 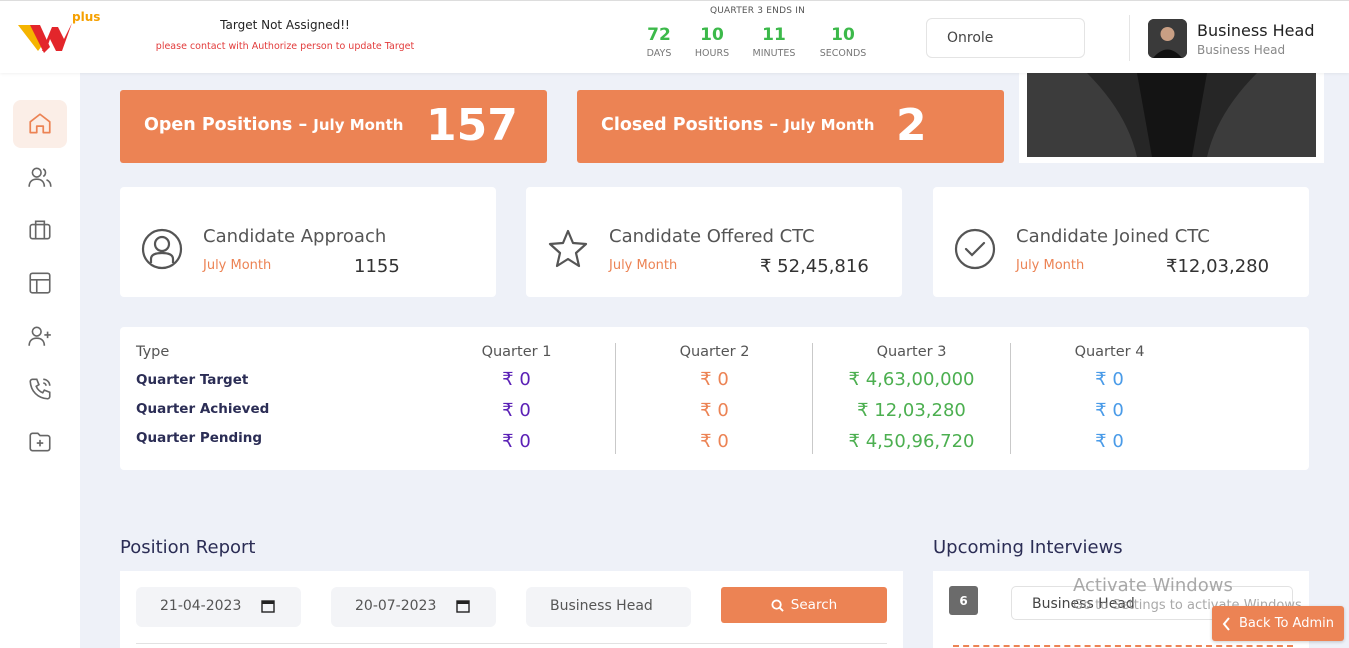 I want to click on brand-logo: plus, so click(x=63, y=32).